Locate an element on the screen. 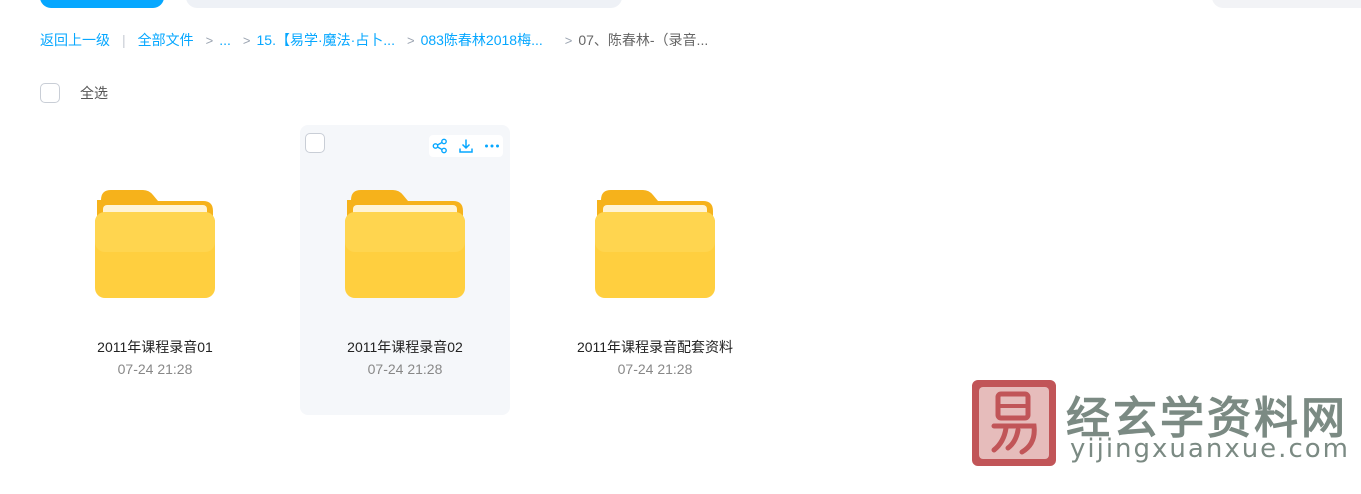  search-input is located at coordinates (404, 4).